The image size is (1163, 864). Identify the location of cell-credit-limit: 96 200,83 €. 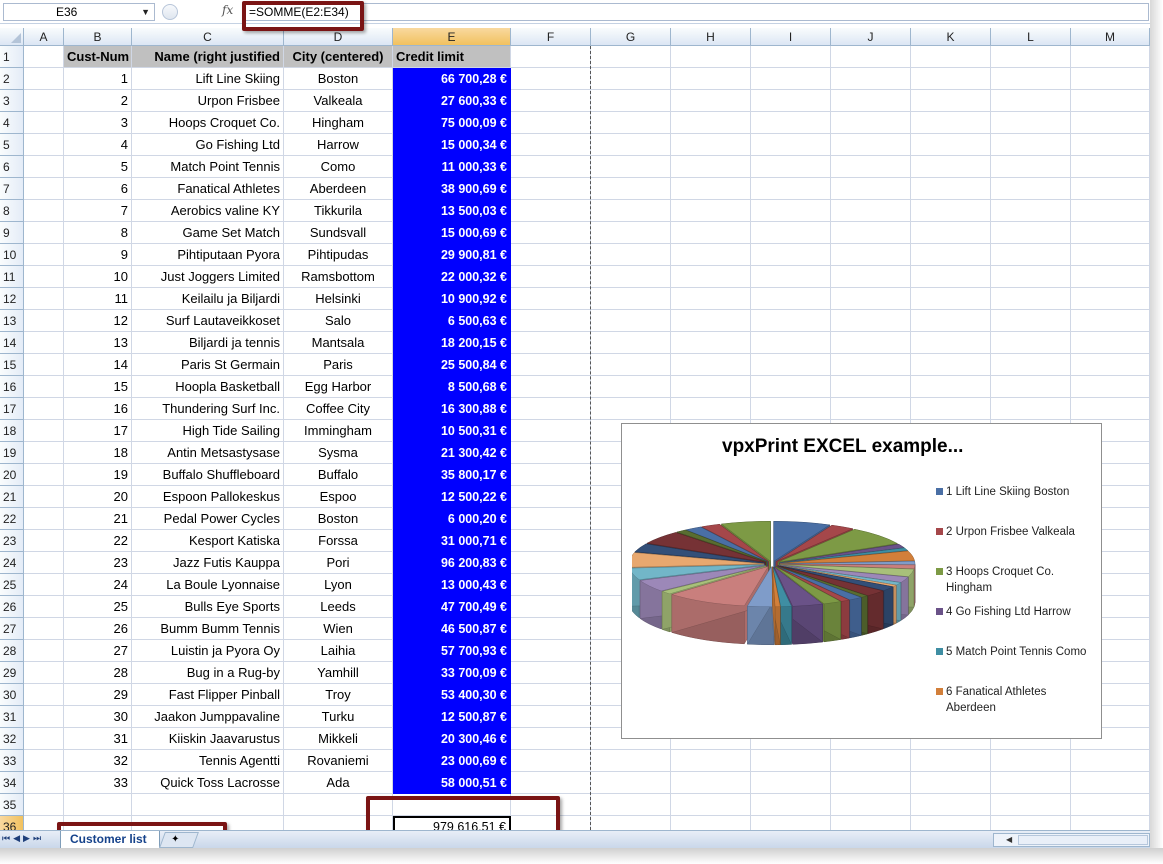
(452, 563).